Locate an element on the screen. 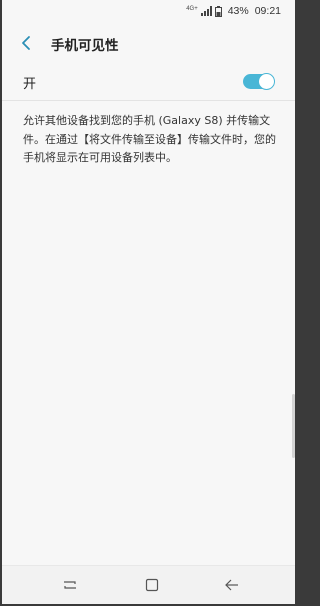  back-icon is located at coordinates (231, 585).